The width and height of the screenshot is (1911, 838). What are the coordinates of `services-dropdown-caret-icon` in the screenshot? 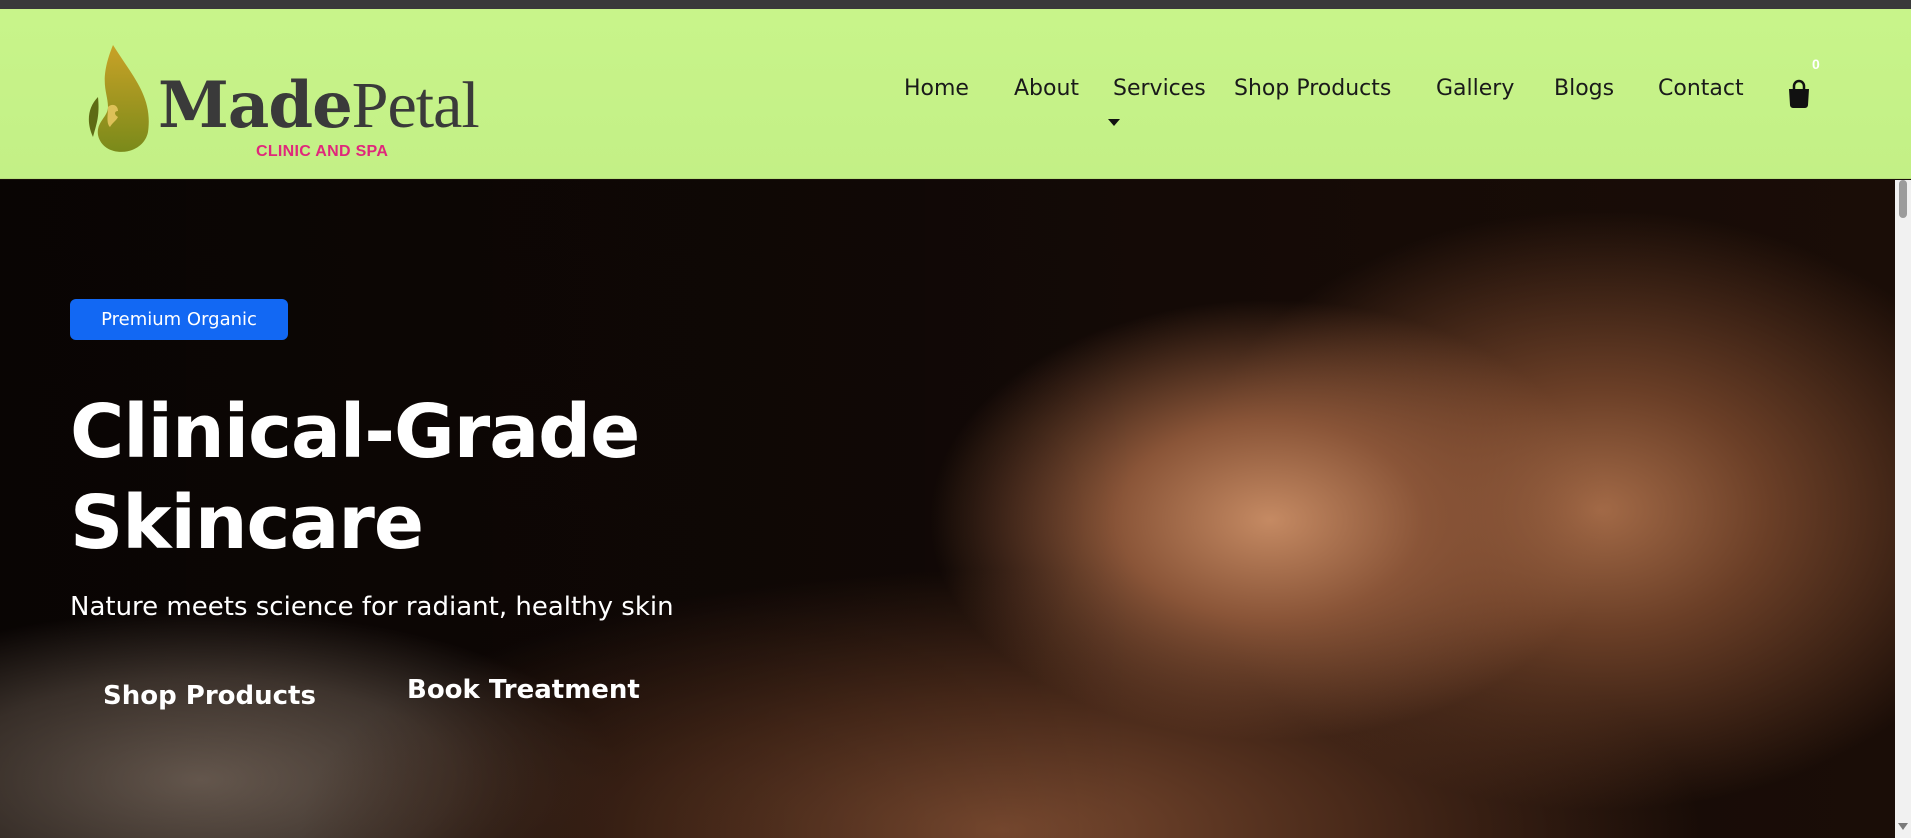 It's located at (1114, 122).